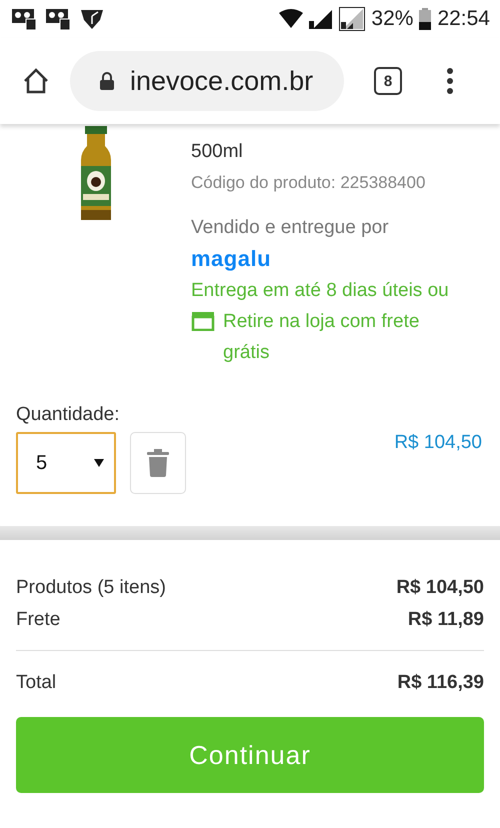  I want to click on total-label: Total, so click(36, 683).